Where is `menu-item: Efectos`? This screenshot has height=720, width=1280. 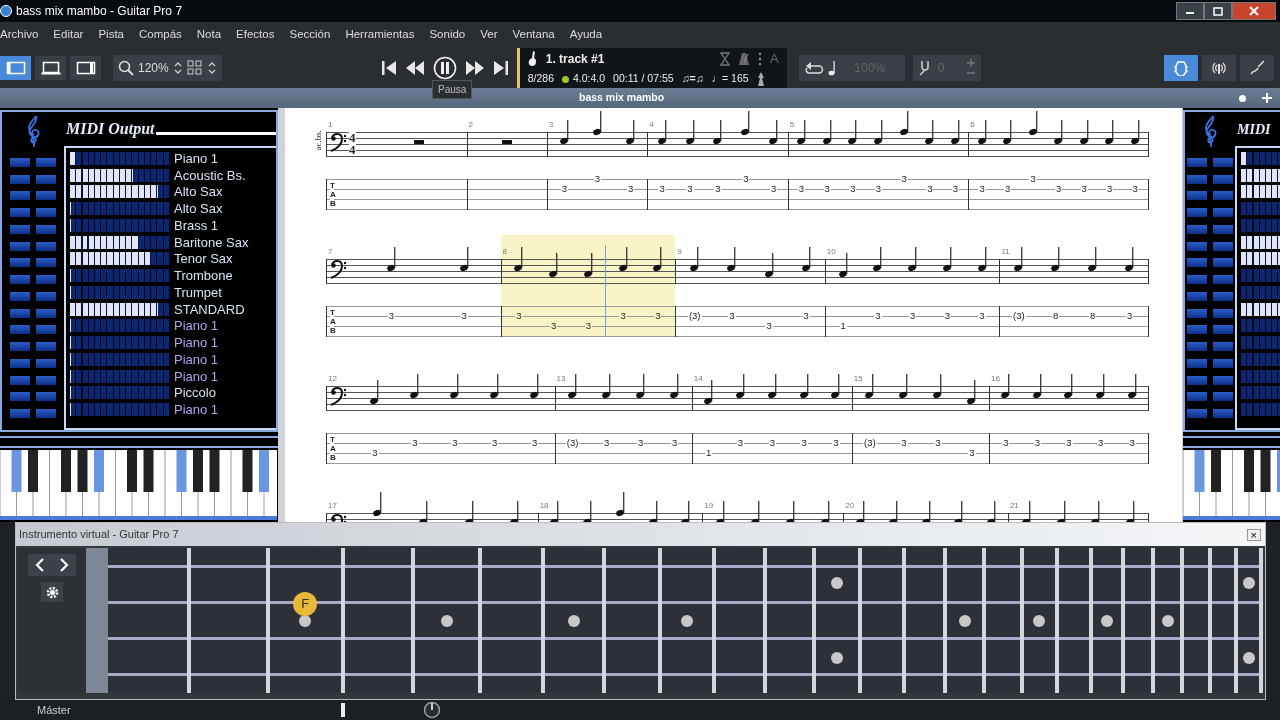 menu-item: Efectos is located at coordinates (259, 35).